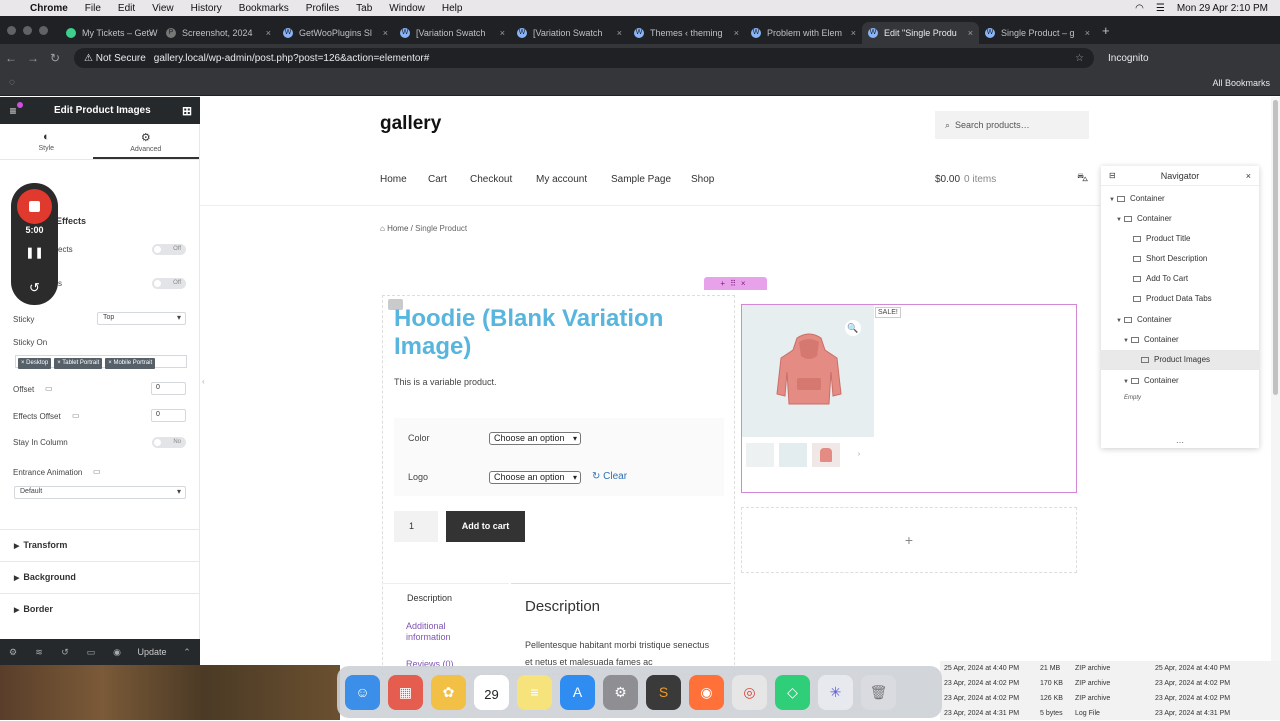  Describe the element at coordinates (91, 652) in the screenshot. I see `responsive-icon: ▭` at that location.